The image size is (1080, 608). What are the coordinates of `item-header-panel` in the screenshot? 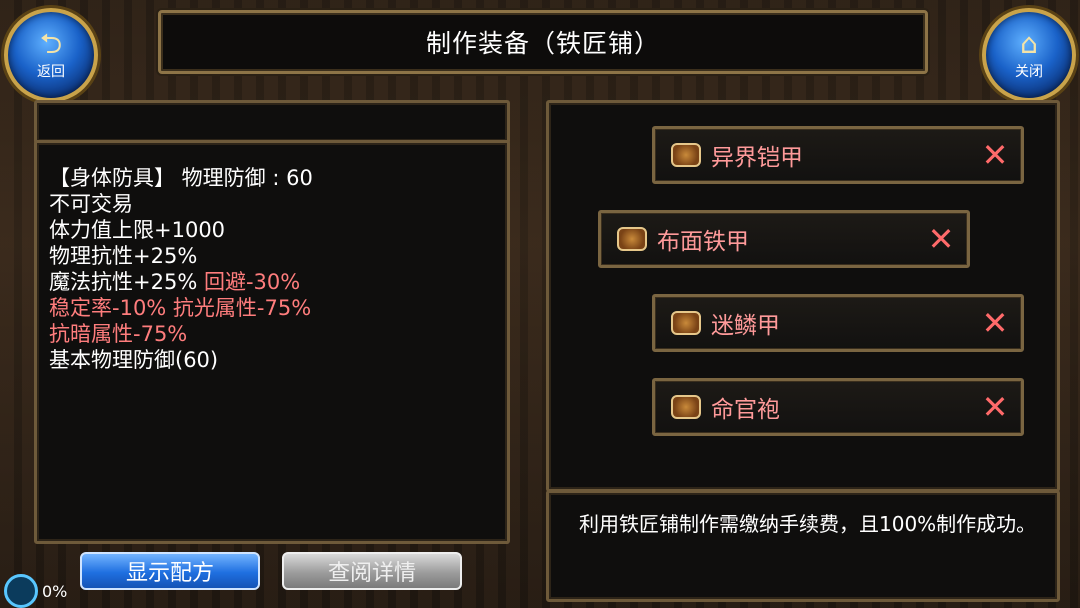 It's located at (272, 122).